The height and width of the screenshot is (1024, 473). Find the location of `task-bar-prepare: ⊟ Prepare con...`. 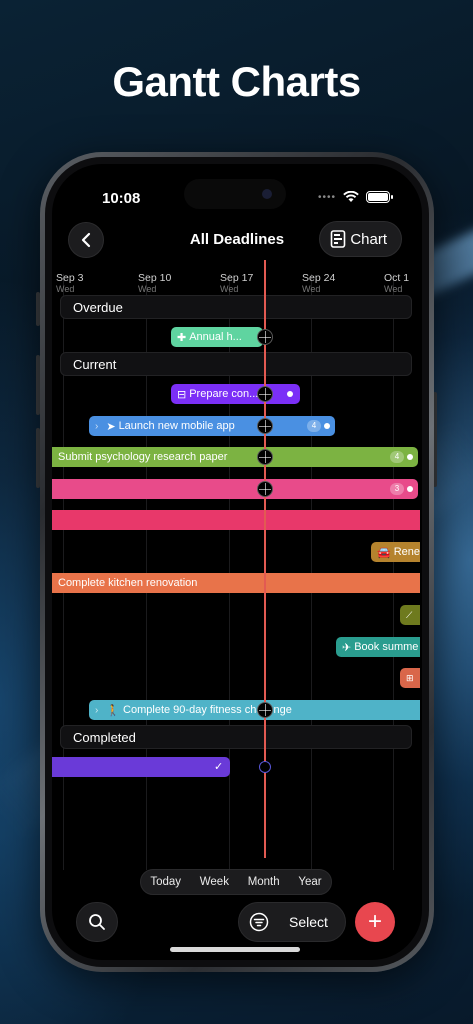

task-bar-prepare: ⊟ Prepare con... is located at coordinates (235, 394).